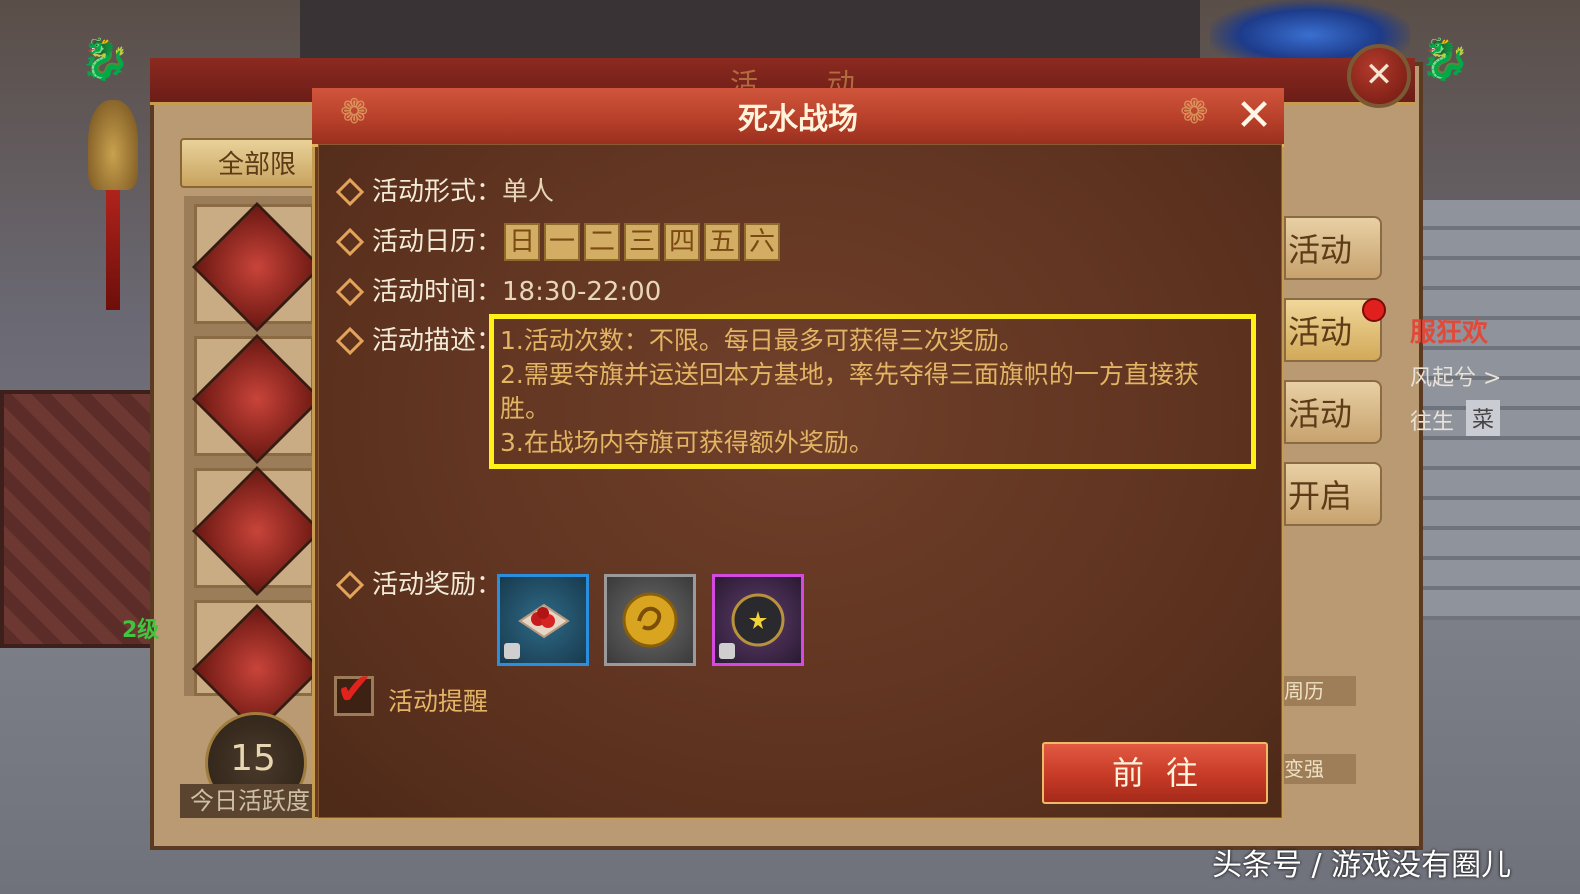 Image resolution: width=1580 pixels, height=894 pixels. Describe the element at coordinates (253, 758) in the screenshot. I see `activity-score-value: 15` at that location.